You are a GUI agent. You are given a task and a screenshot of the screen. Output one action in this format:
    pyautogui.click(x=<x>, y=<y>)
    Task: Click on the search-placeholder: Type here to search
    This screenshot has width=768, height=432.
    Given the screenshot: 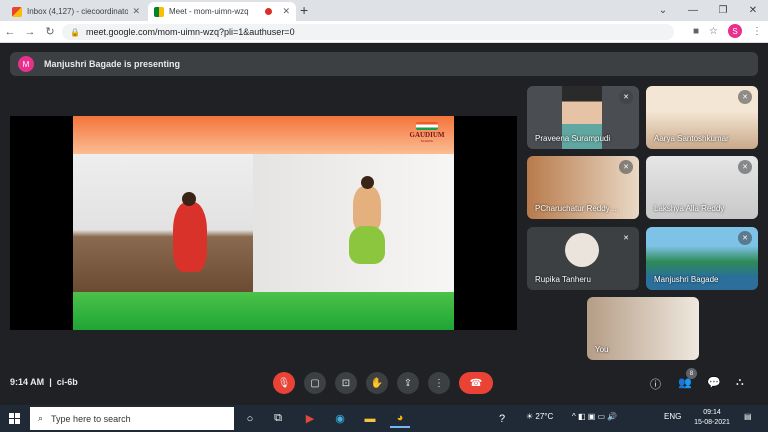 What is the action you would take?
    pyautogui.click(x=91, y=418)
    